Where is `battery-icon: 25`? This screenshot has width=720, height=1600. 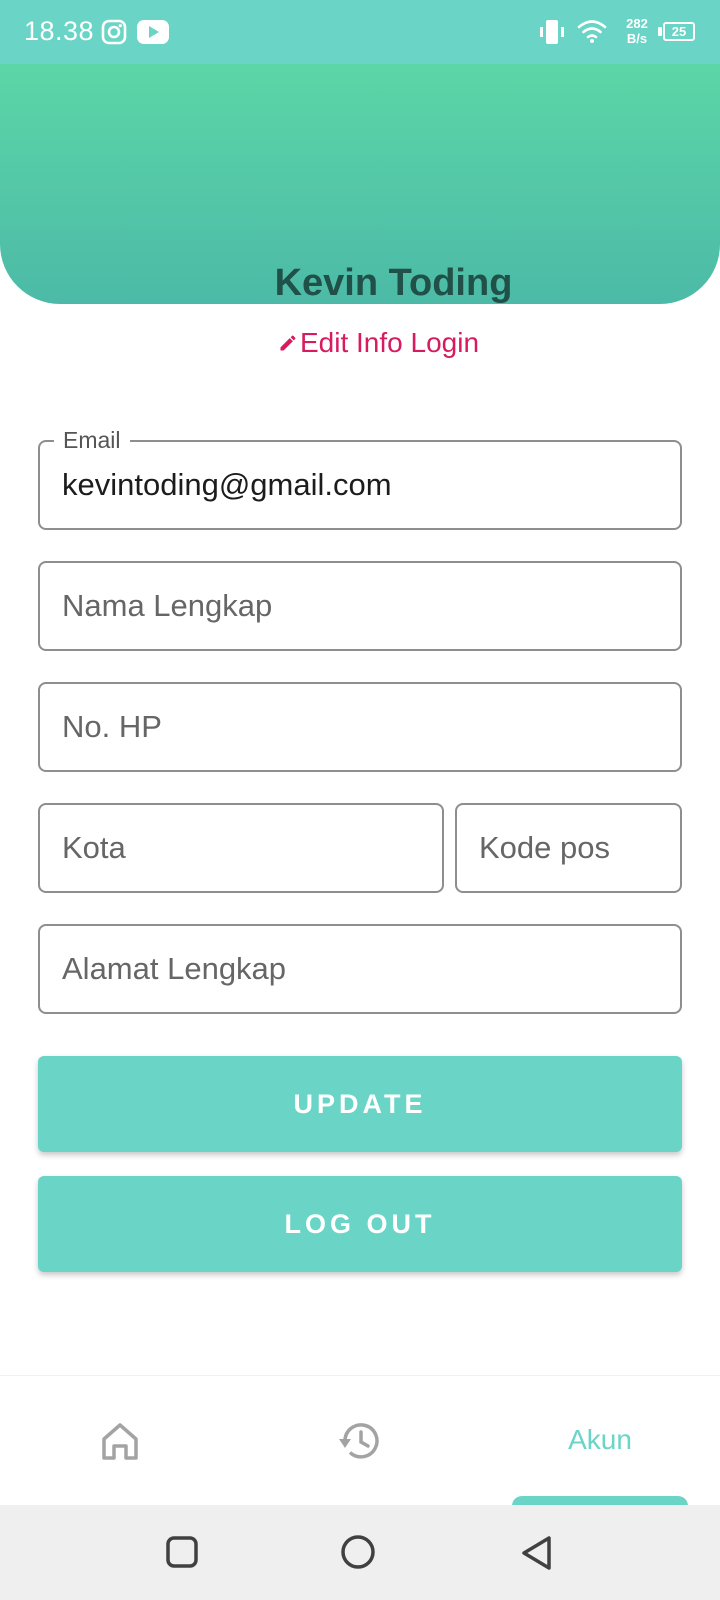
battery-icon: 25 is located at coordinates (679, 31).